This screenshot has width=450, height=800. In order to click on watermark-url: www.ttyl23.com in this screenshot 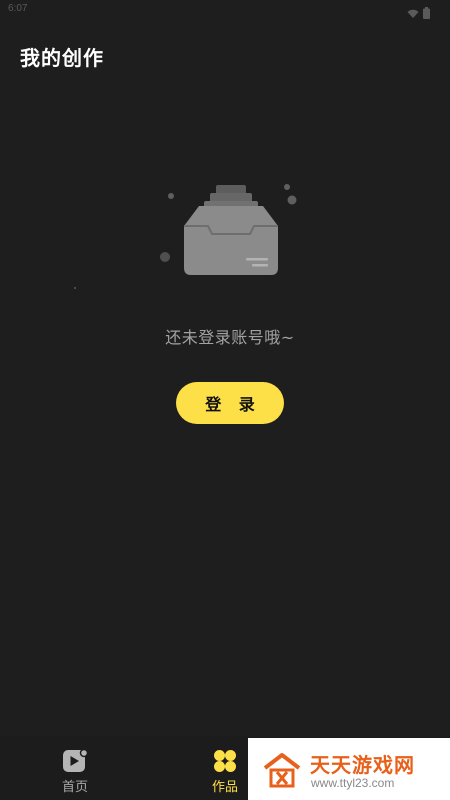, I will do `click(353, 783)`.